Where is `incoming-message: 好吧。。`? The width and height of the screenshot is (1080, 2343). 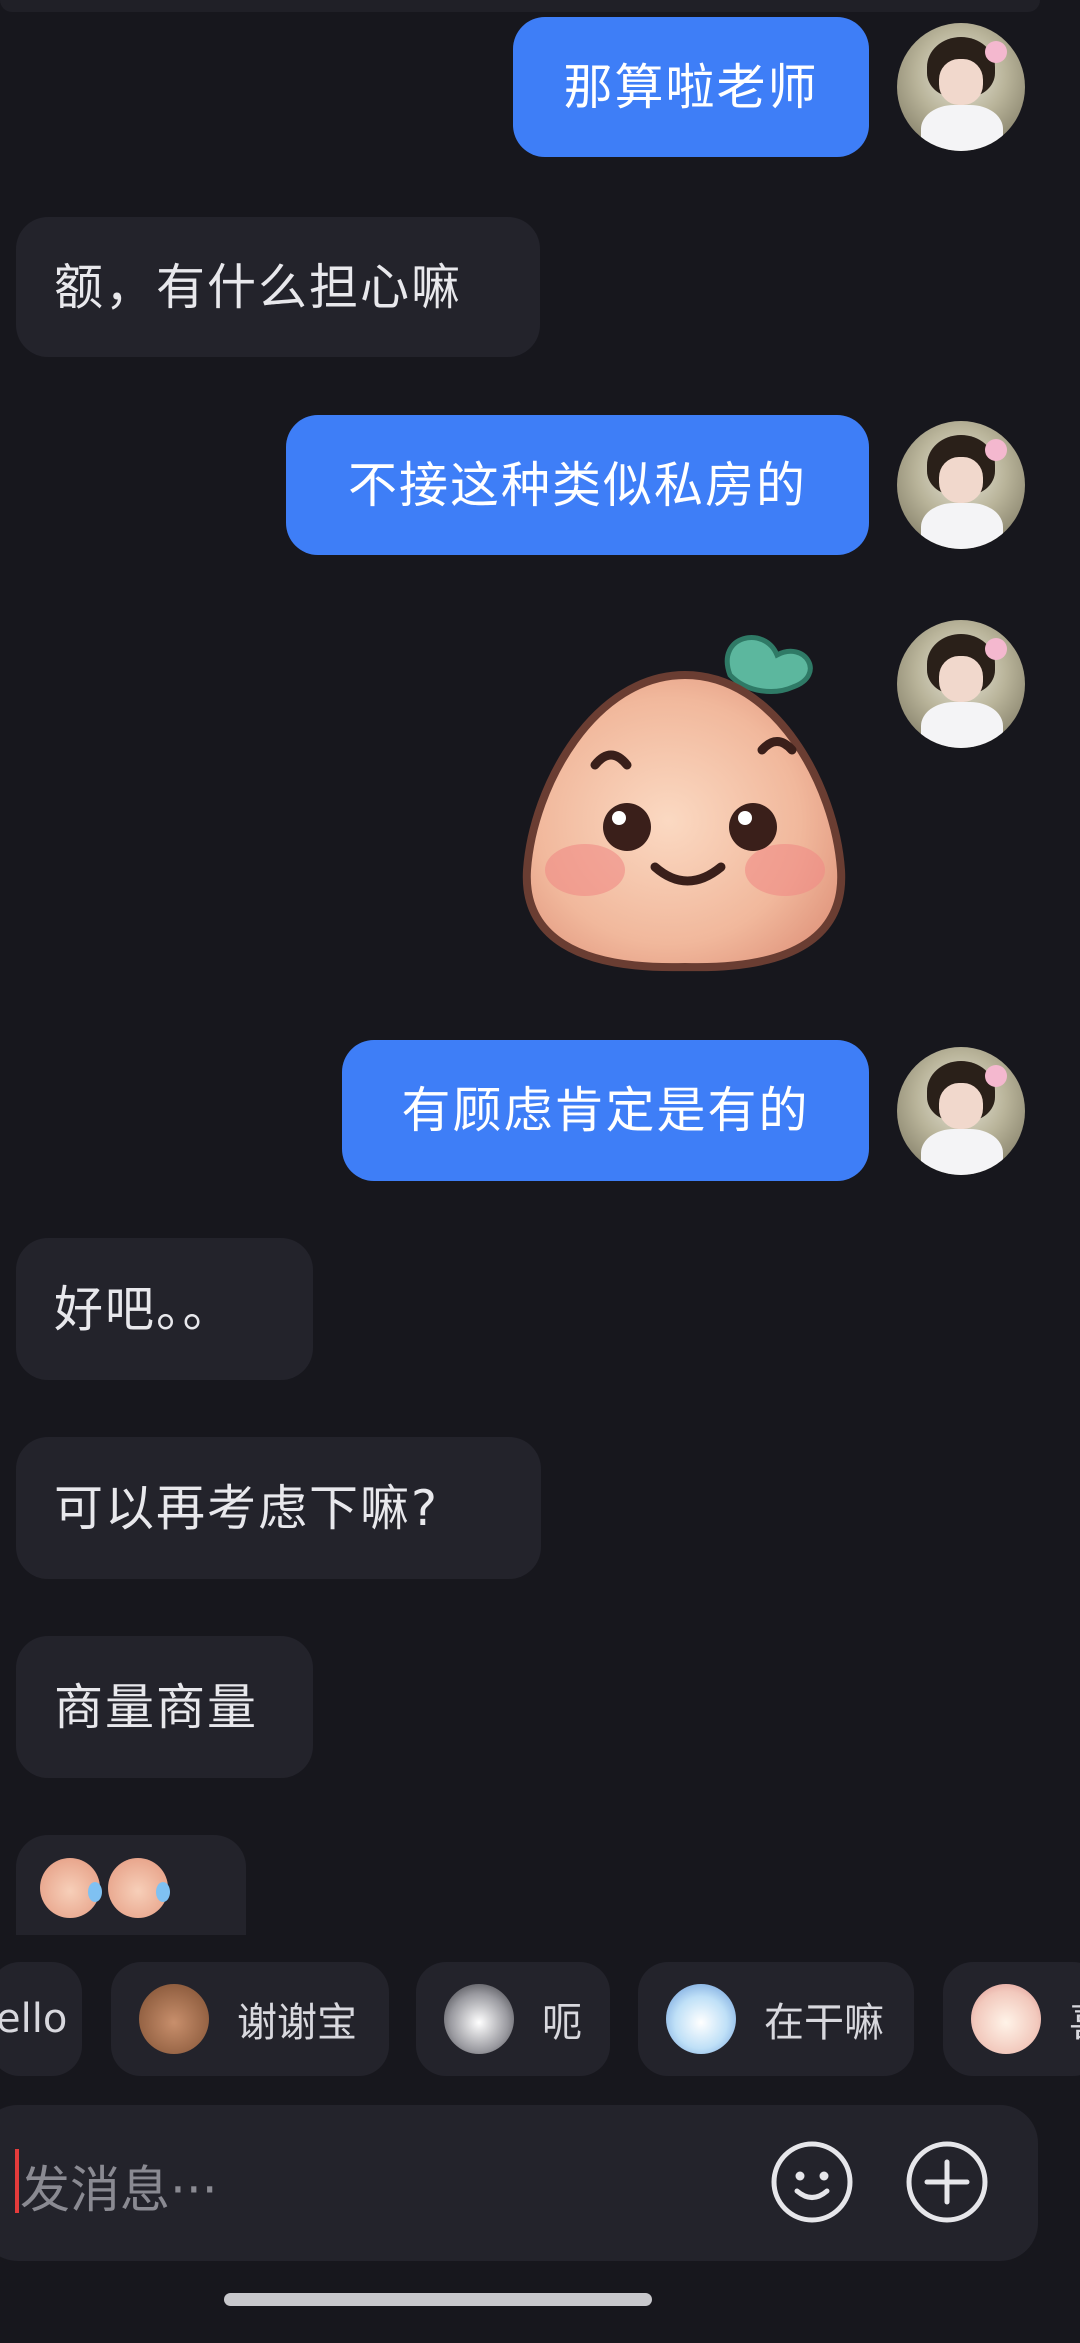
incoming-message: 好吧。。 is located at coordinates (164, 1309).